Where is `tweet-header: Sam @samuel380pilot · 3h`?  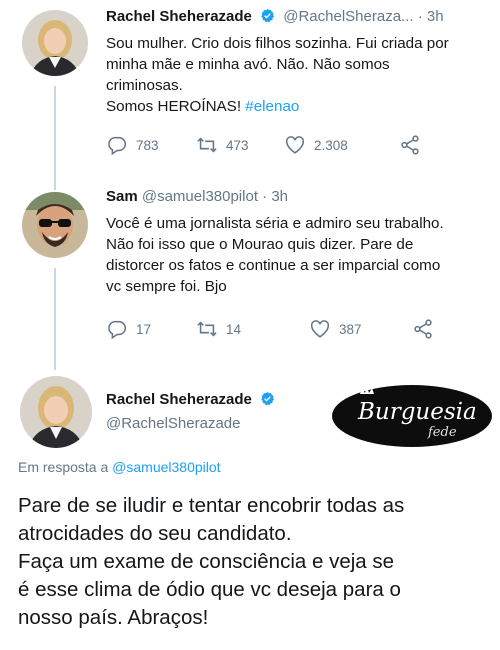 tweet-header: Sam @samuel380pilot · 3h is located at coordinates (197, 196).